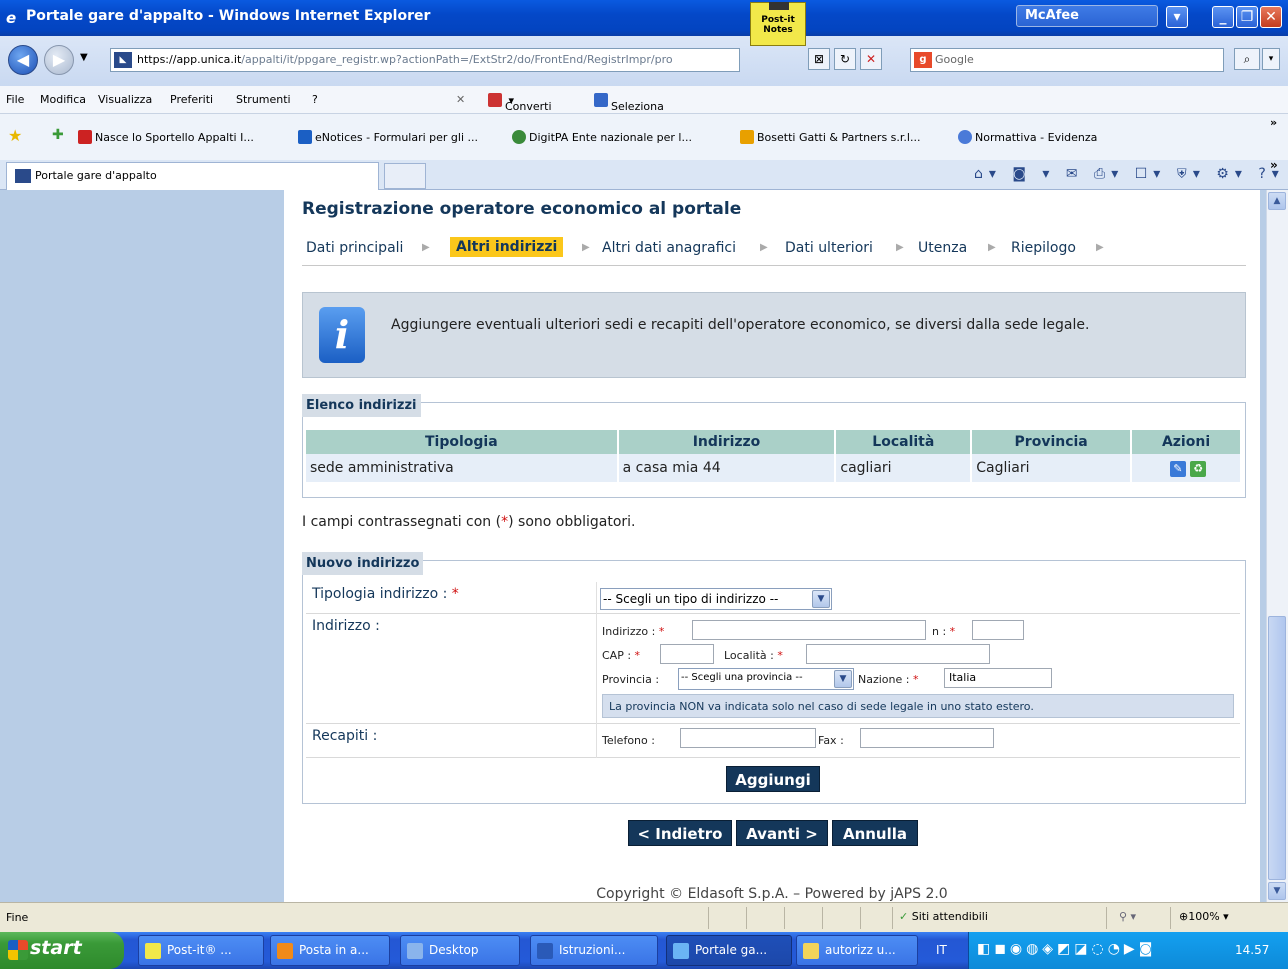 This screenshot has height=969, width=1288. What do you see at coordinates (23, 176) in the screenshot?
I see `site-favicon-icon` at bounding box center [23, 176].